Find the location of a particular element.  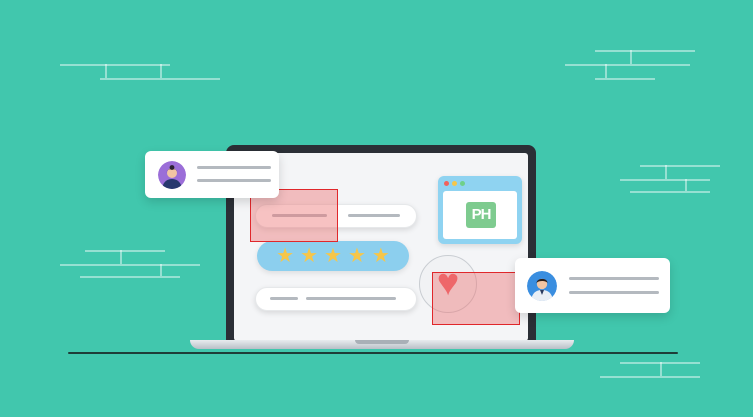

laptop-notch is located at coordinates (382, 342).